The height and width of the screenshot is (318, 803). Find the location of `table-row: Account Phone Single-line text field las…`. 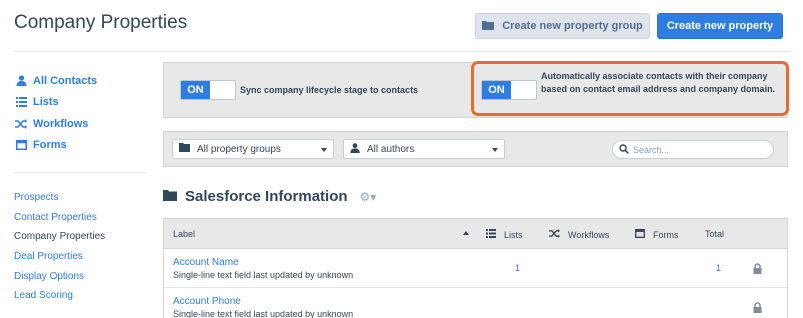

table-row: Account Phone Single-line text field las… is located at coordinates (475, 303).